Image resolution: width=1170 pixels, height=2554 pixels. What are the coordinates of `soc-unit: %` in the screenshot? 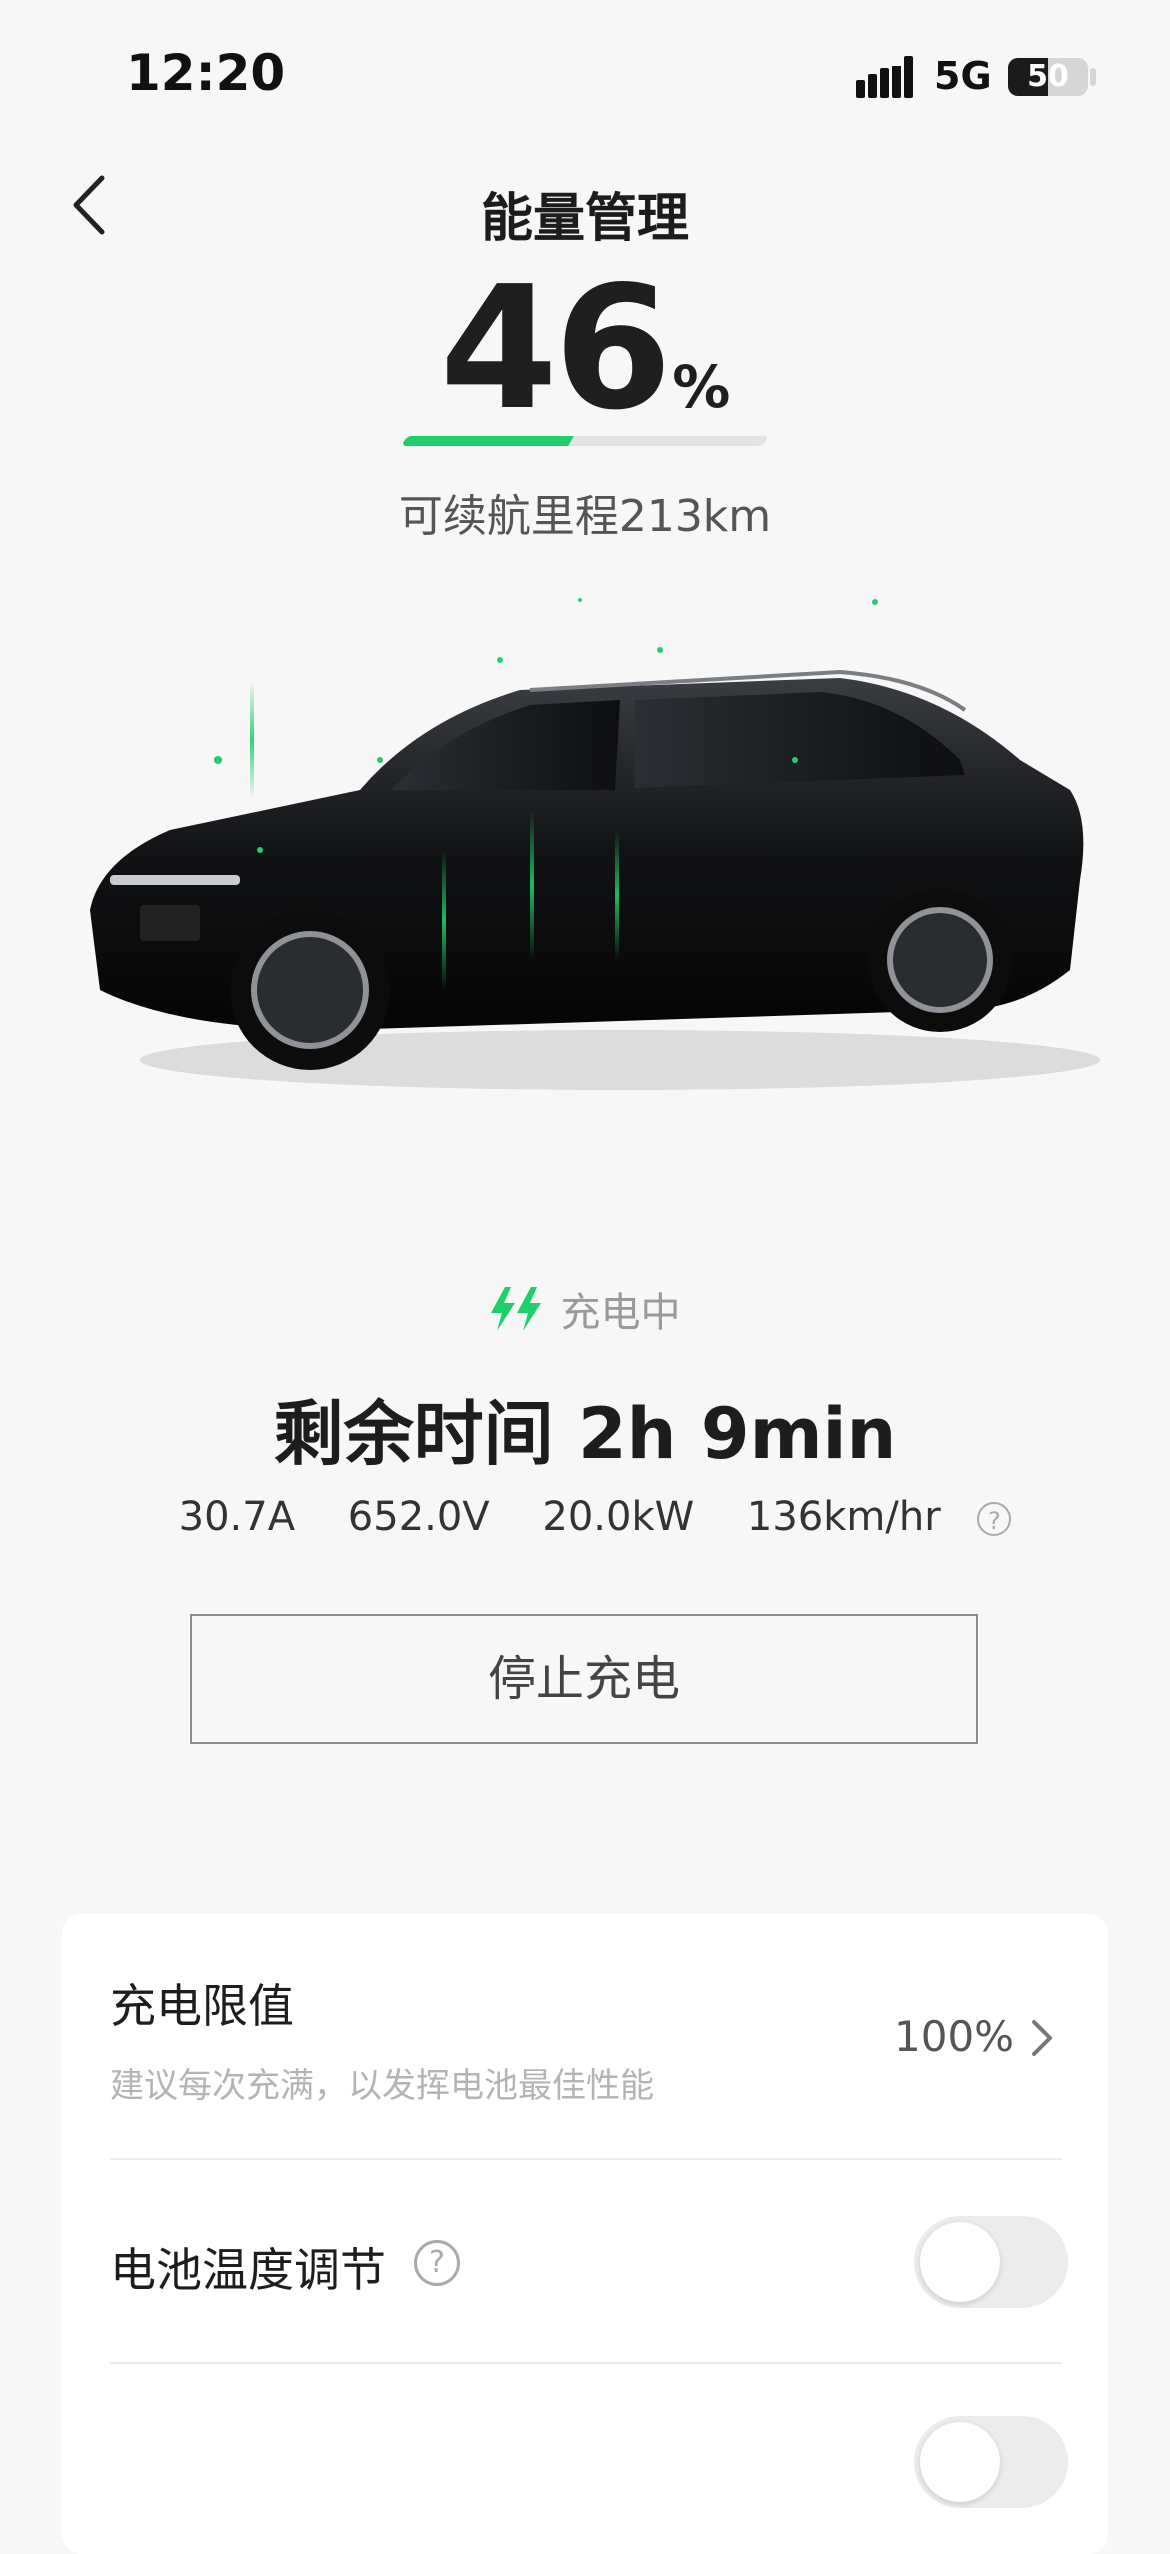 It's located at (701, 387).